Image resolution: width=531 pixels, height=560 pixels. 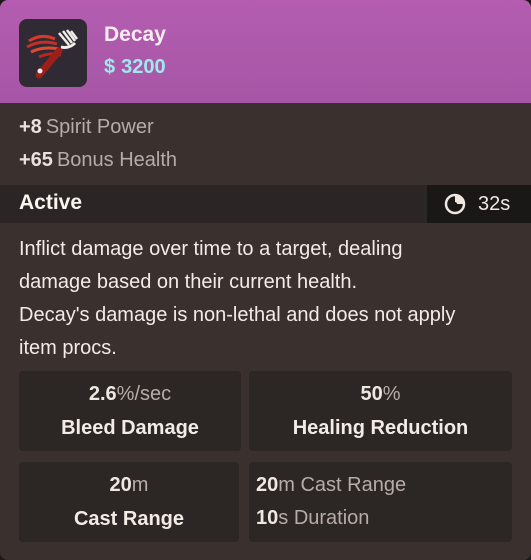 I want to click on item-cost: $3200, so click(x=135, y=67).